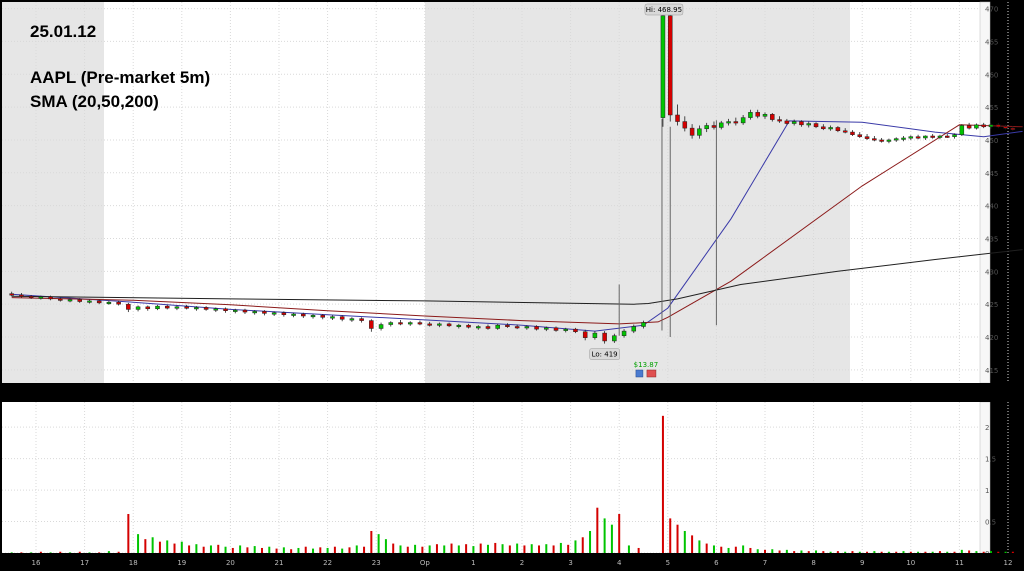 Image resolution: width=1024 pixels, height=571 pixels. What do you see at coordinates (959, 563) in the screenshot?
I see `x-tick-label: 11` at bounding box center [959, 563].